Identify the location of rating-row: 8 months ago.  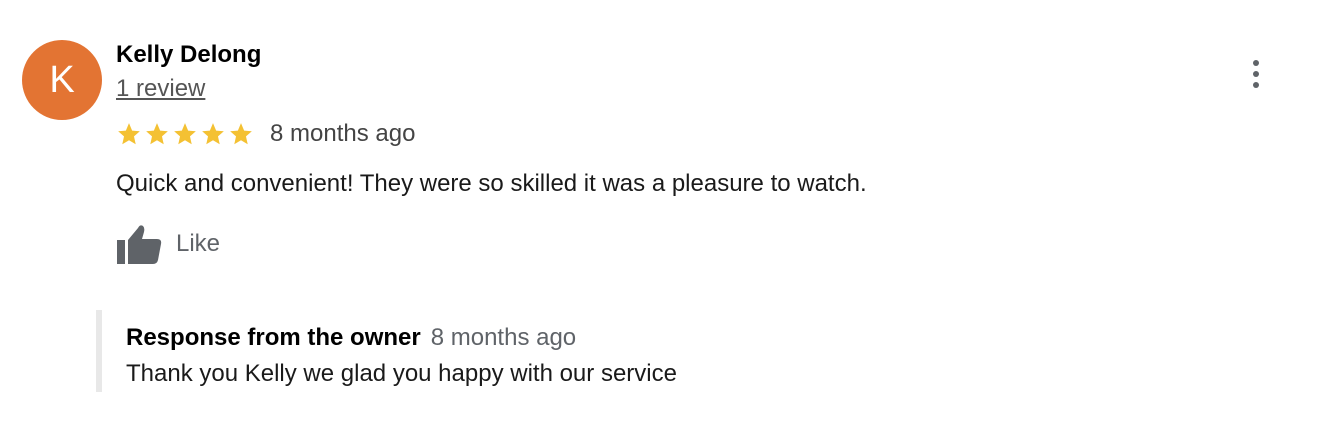
(265, 134).